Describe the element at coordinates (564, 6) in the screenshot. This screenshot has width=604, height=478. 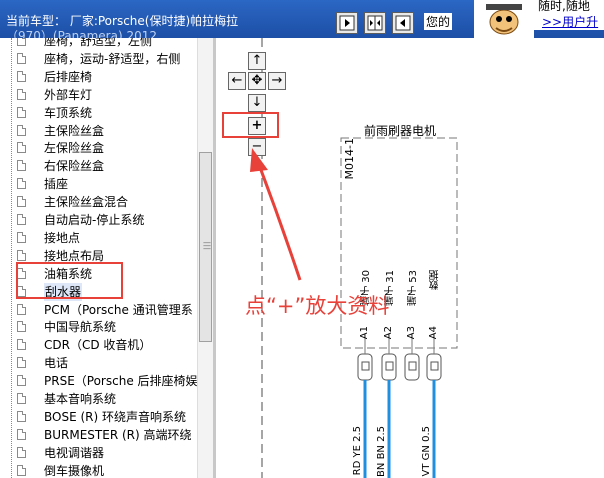
I see `promo-text: 随时,随地` at that location.